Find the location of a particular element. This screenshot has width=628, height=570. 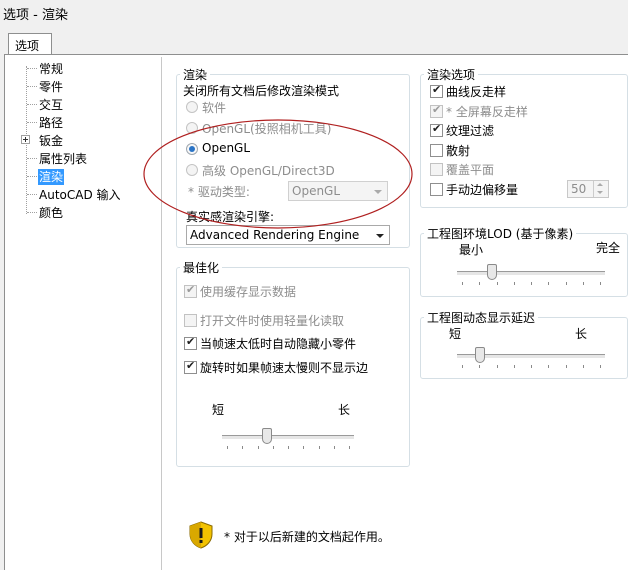

lightweight-read-checkbox is located at coordinates (190, 320).